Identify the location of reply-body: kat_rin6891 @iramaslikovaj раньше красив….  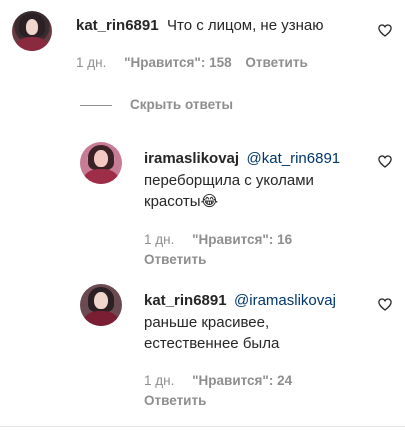
(259, 322).